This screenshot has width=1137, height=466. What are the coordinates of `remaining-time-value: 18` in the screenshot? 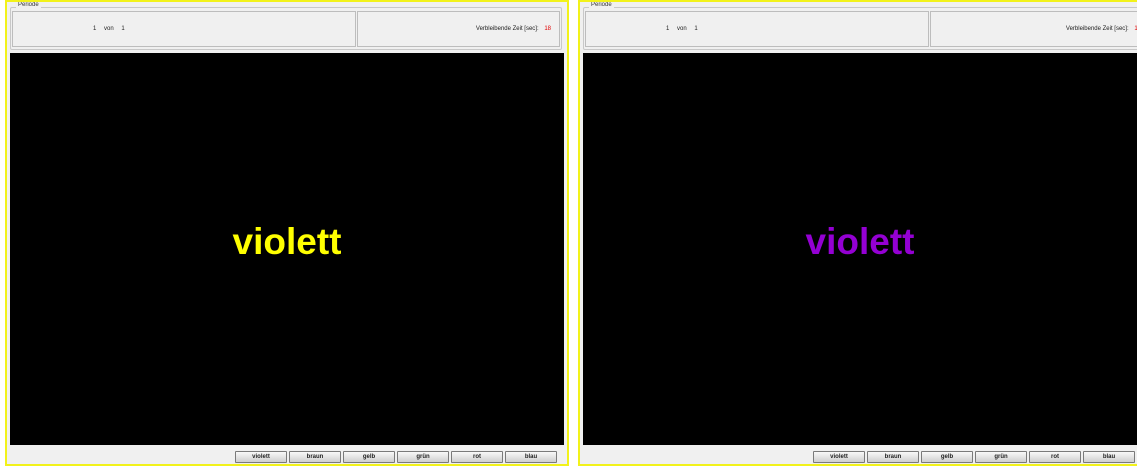 It's located at (547, 29).